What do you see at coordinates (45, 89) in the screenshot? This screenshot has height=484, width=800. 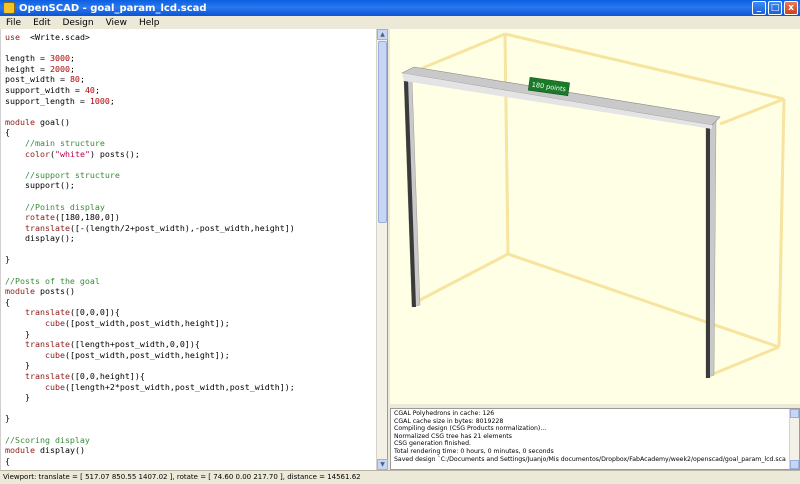 I see `code-token: support_width =` at bounding box center [45, 89].